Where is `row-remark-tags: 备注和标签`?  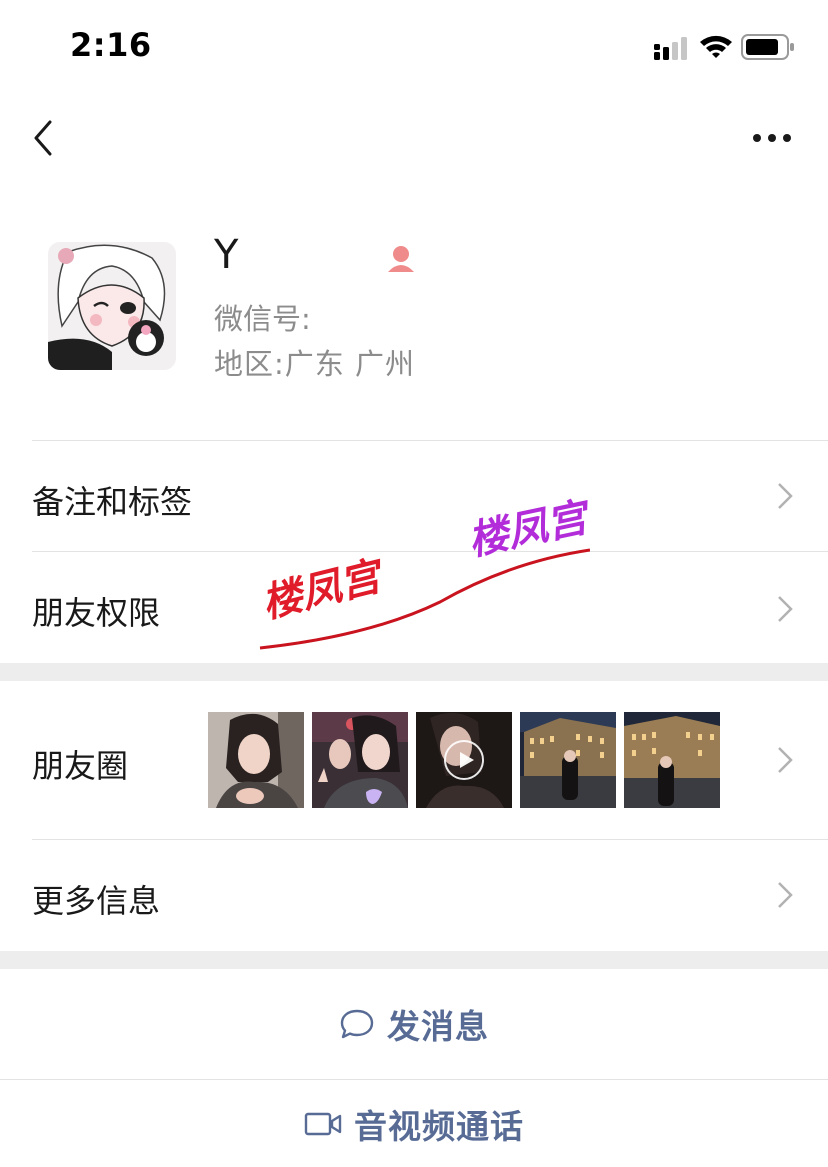
row-remark-tags: 备注和标签 is located at coordinates (414, 496).